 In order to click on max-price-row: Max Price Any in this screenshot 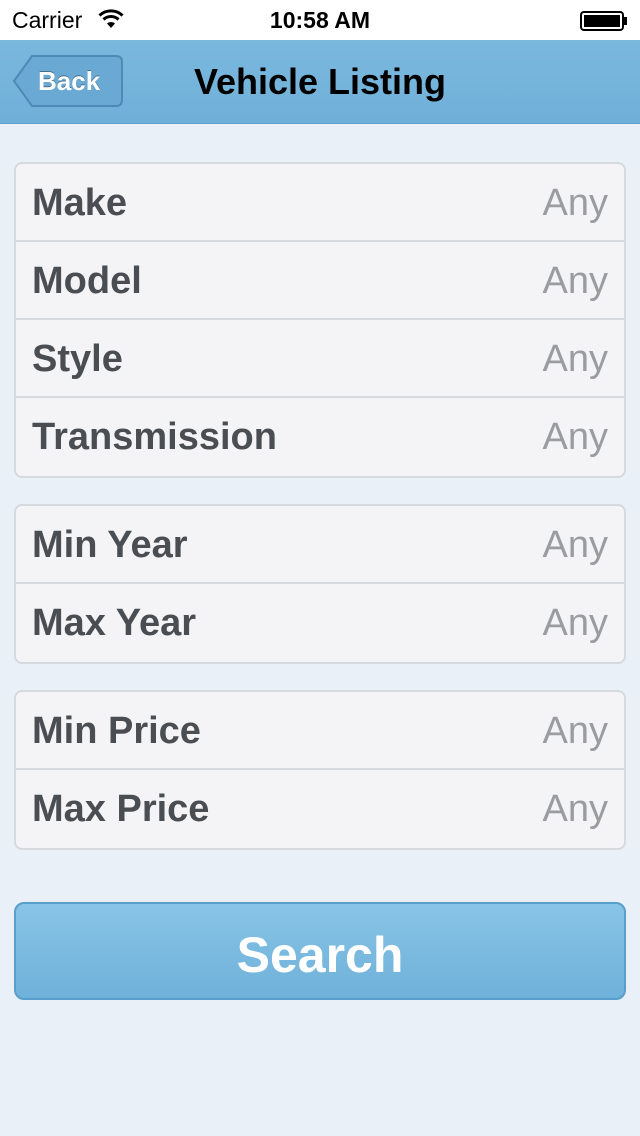, I will do `click(320, 809)`.